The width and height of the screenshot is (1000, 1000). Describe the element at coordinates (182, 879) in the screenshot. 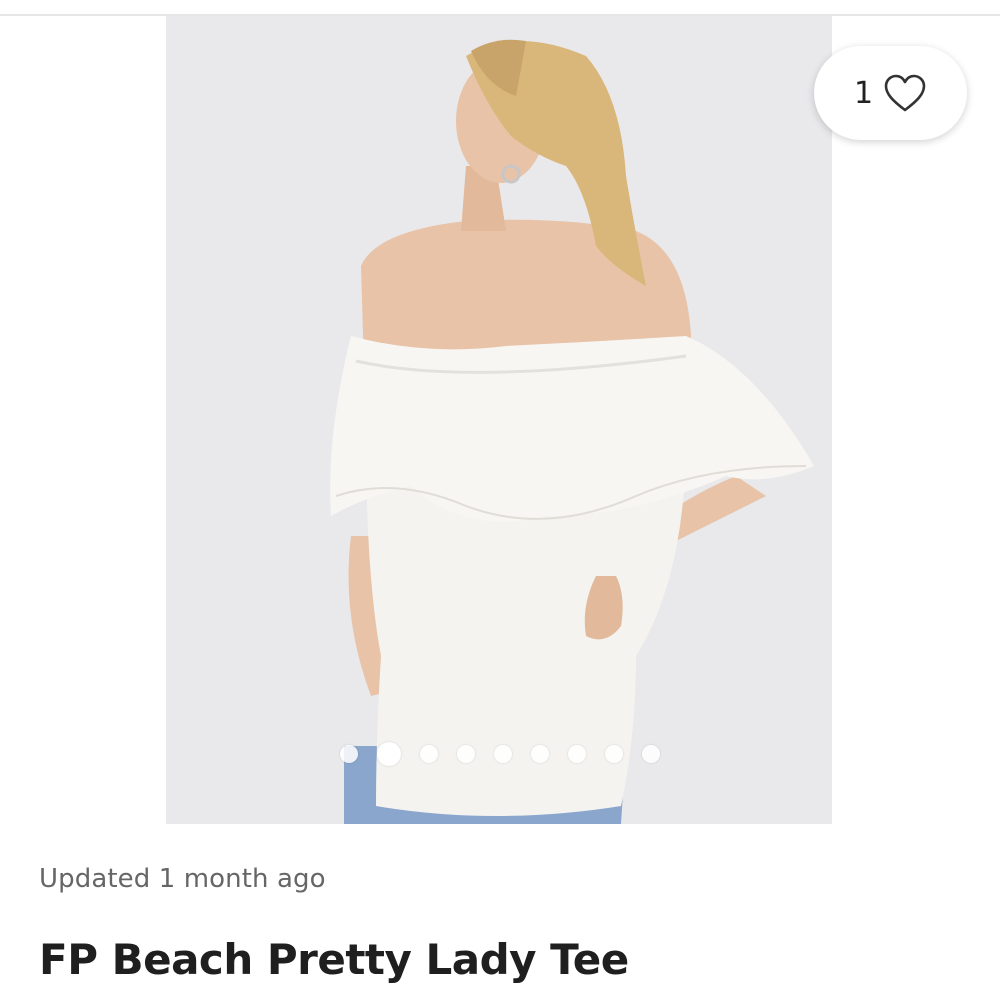

I see `updated-timestamp: Updated 1 month ago` at that location.